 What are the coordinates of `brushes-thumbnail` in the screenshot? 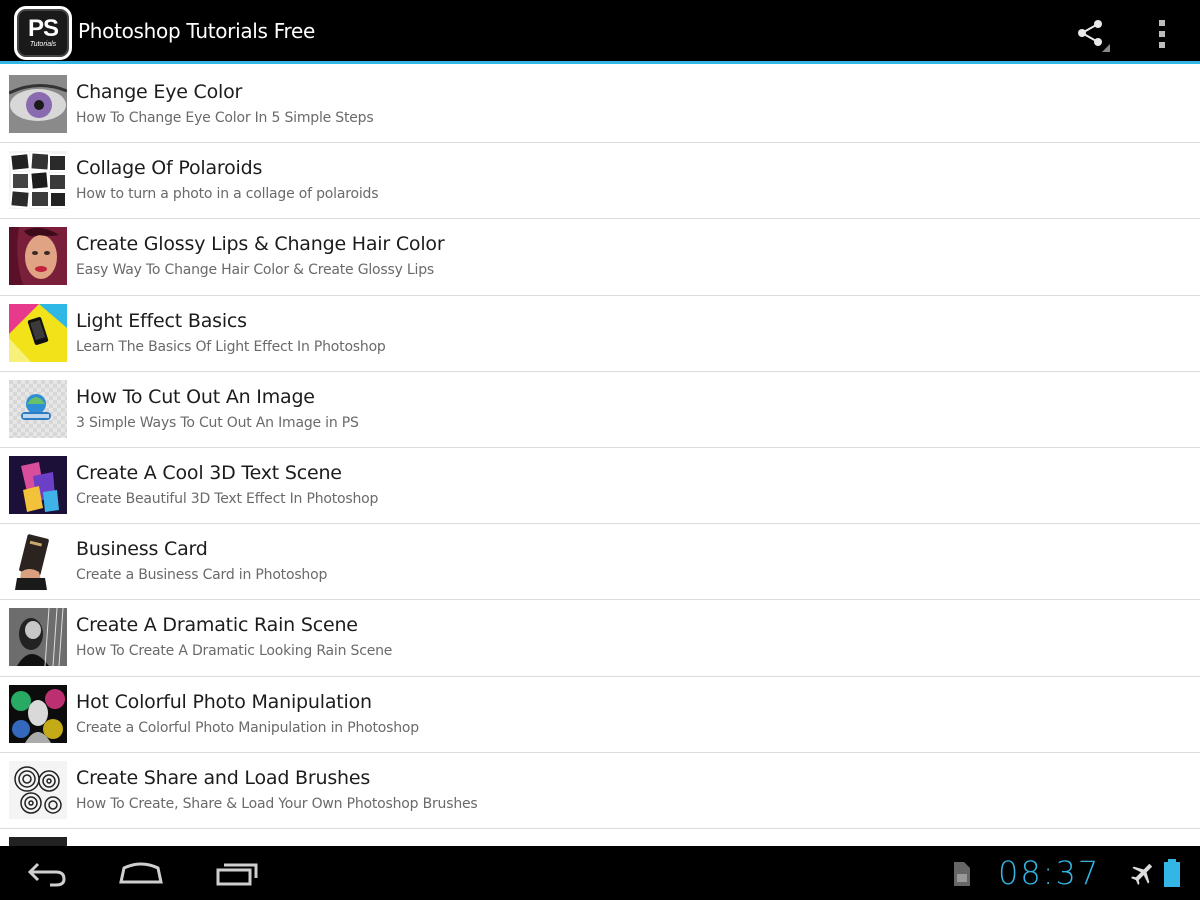 It's located at (38, 789).